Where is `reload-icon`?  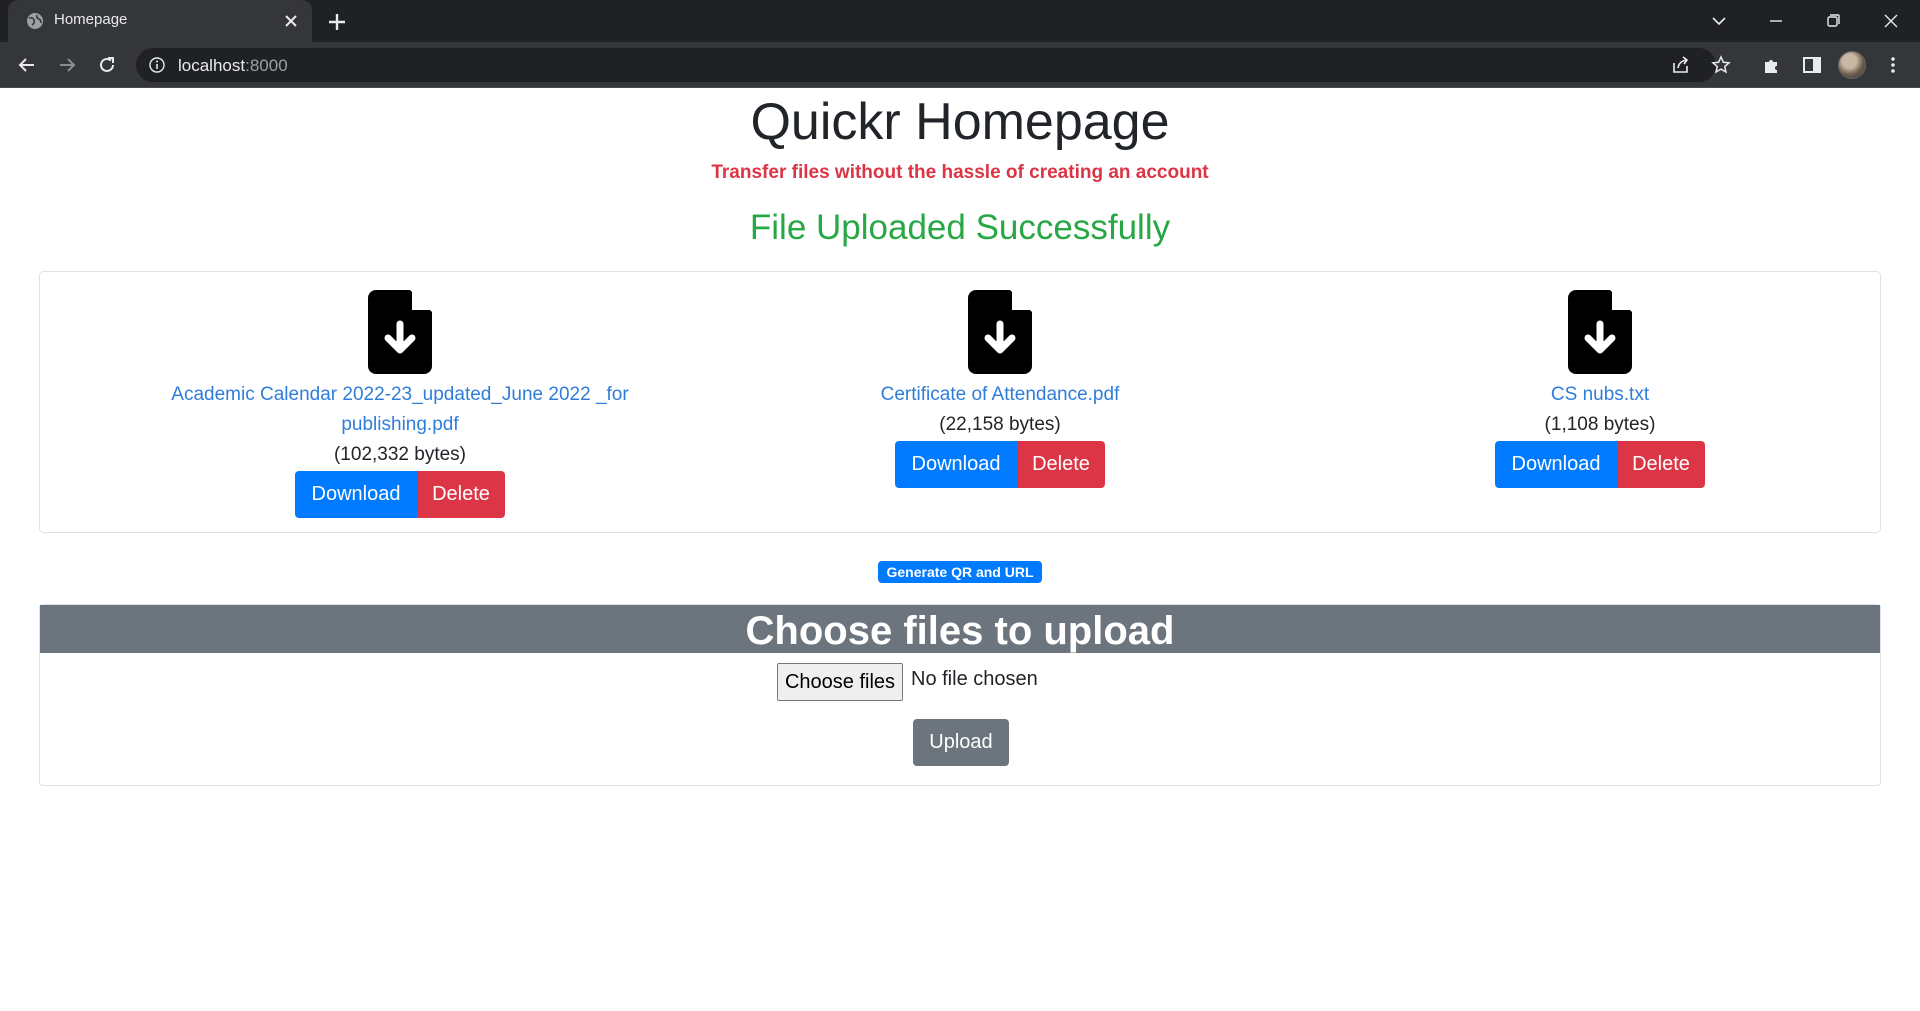
reload-icon is located at coordinates (107, 65).